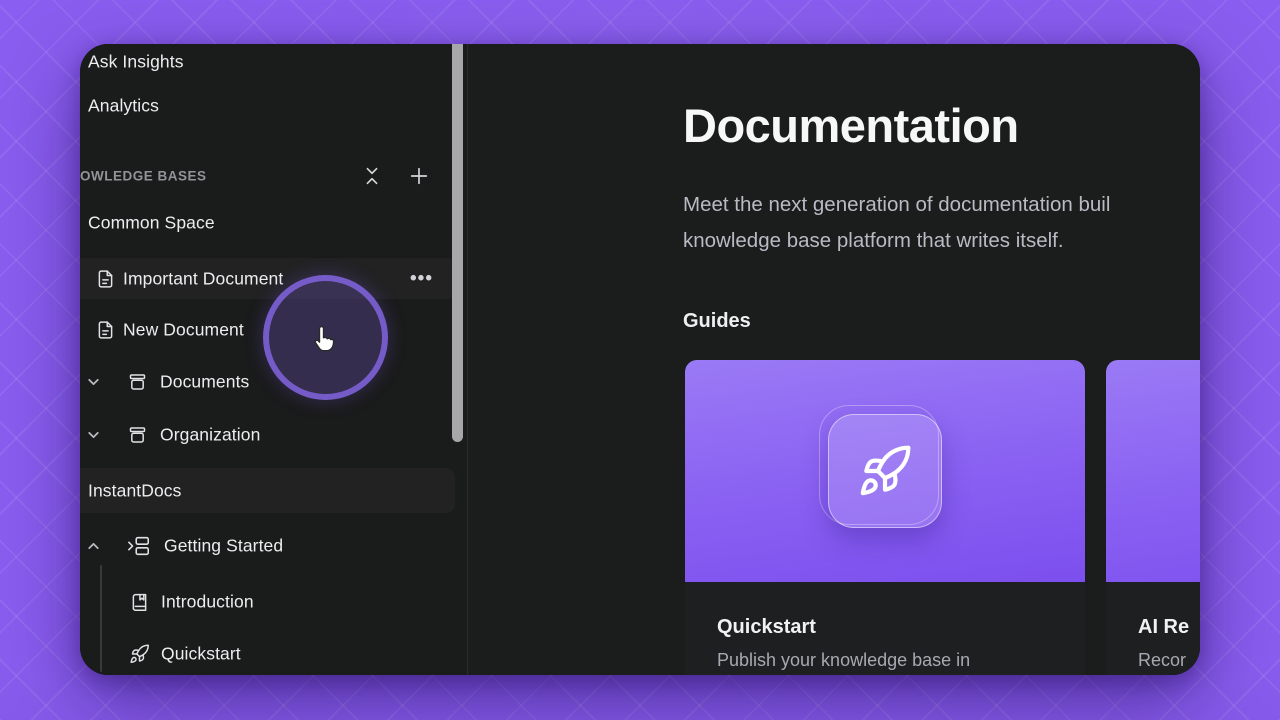 Image resolution: width=1280 pixels, height=720 pixels. I want to click on card-body: AI Re Recor, so click(1153, 626).